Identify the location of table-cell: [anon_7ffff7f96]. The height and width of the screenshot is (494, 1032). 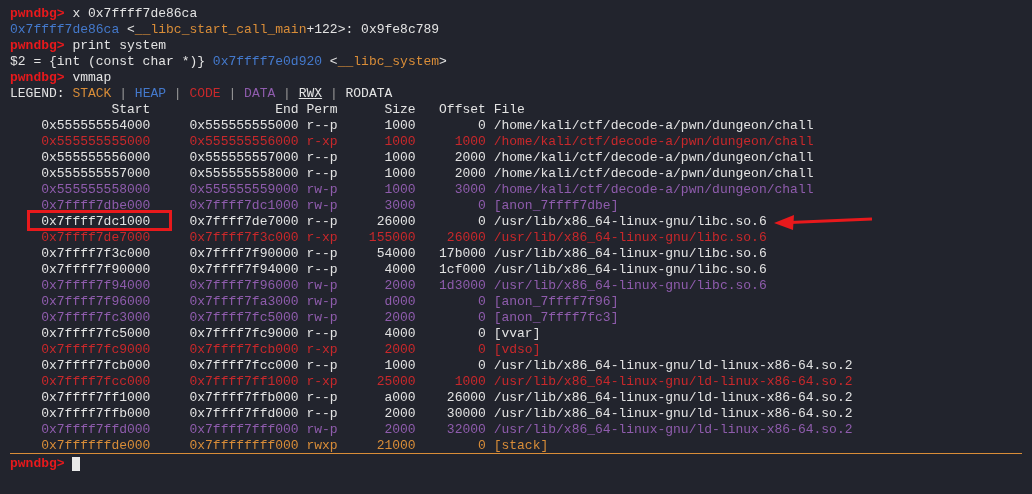
(556, 301).